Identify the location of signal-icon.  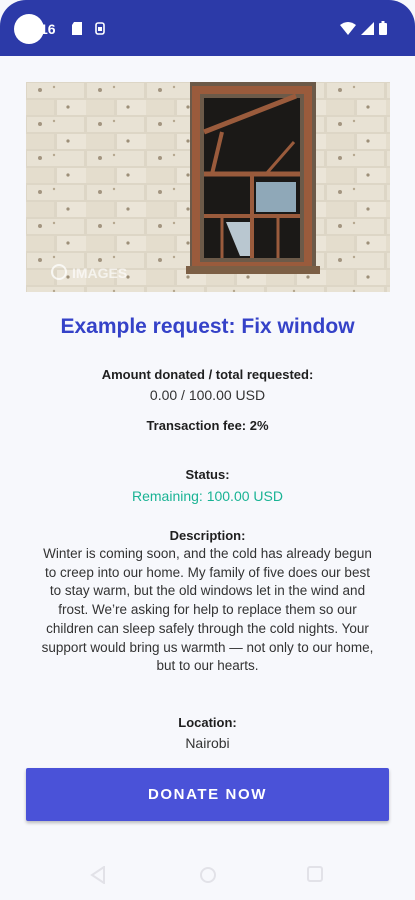
(367, 30).